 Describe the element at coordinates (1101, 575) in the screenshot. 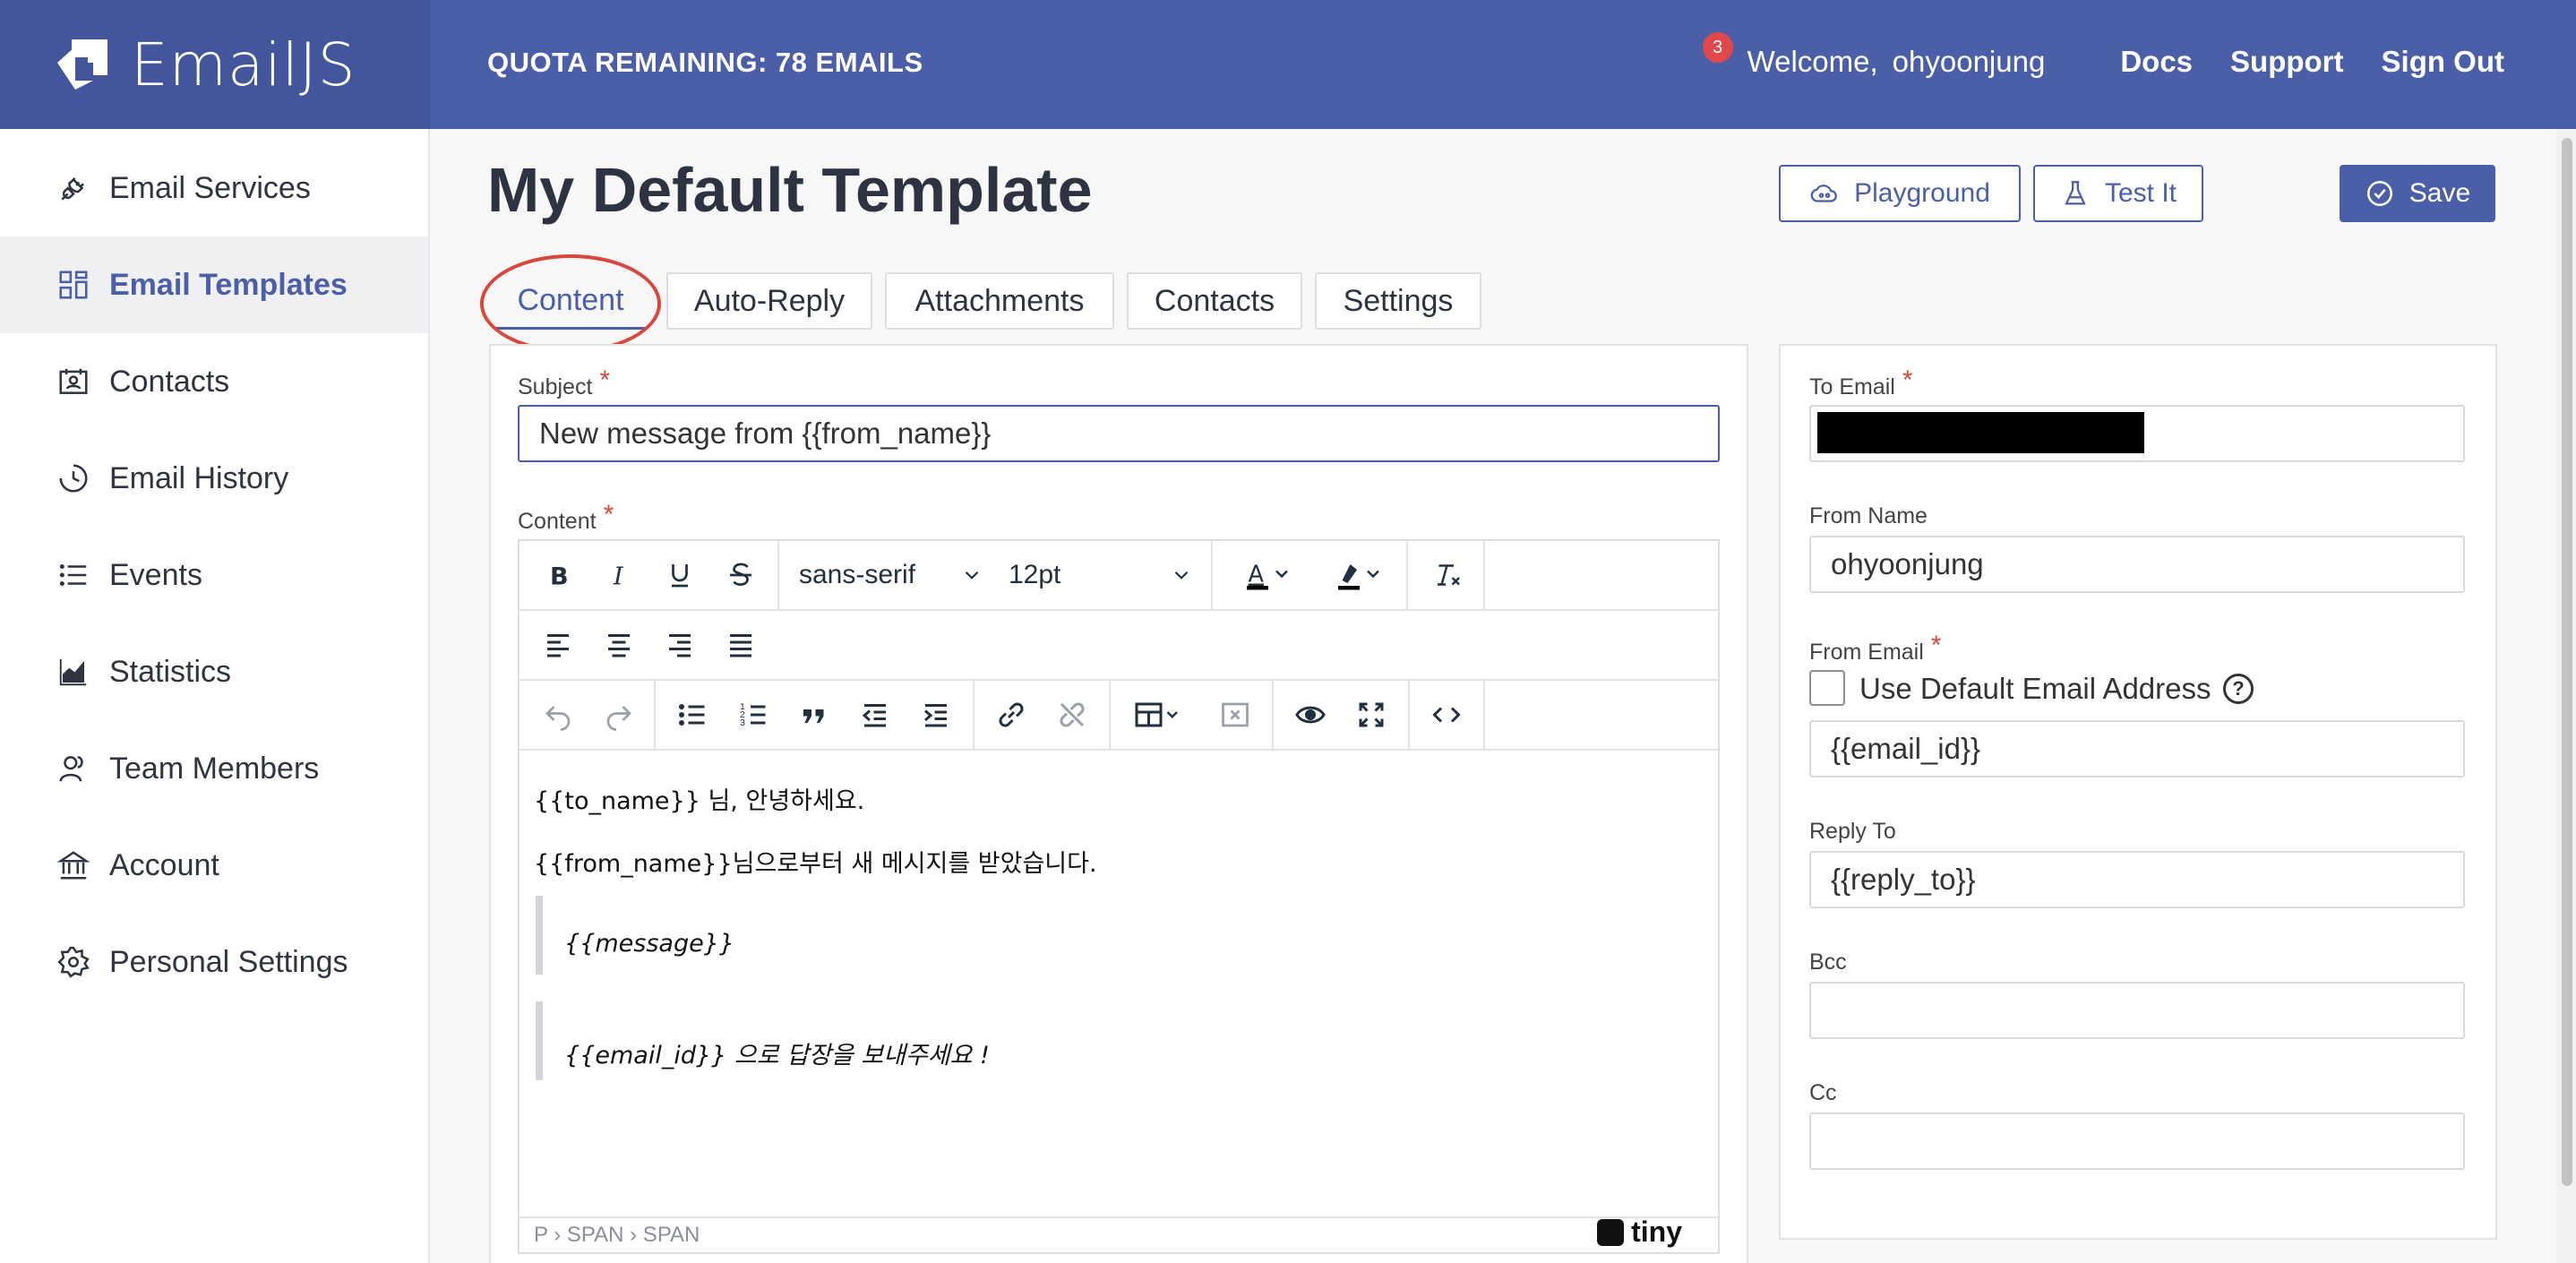

I see `font-size-select: 12pt` at that location.